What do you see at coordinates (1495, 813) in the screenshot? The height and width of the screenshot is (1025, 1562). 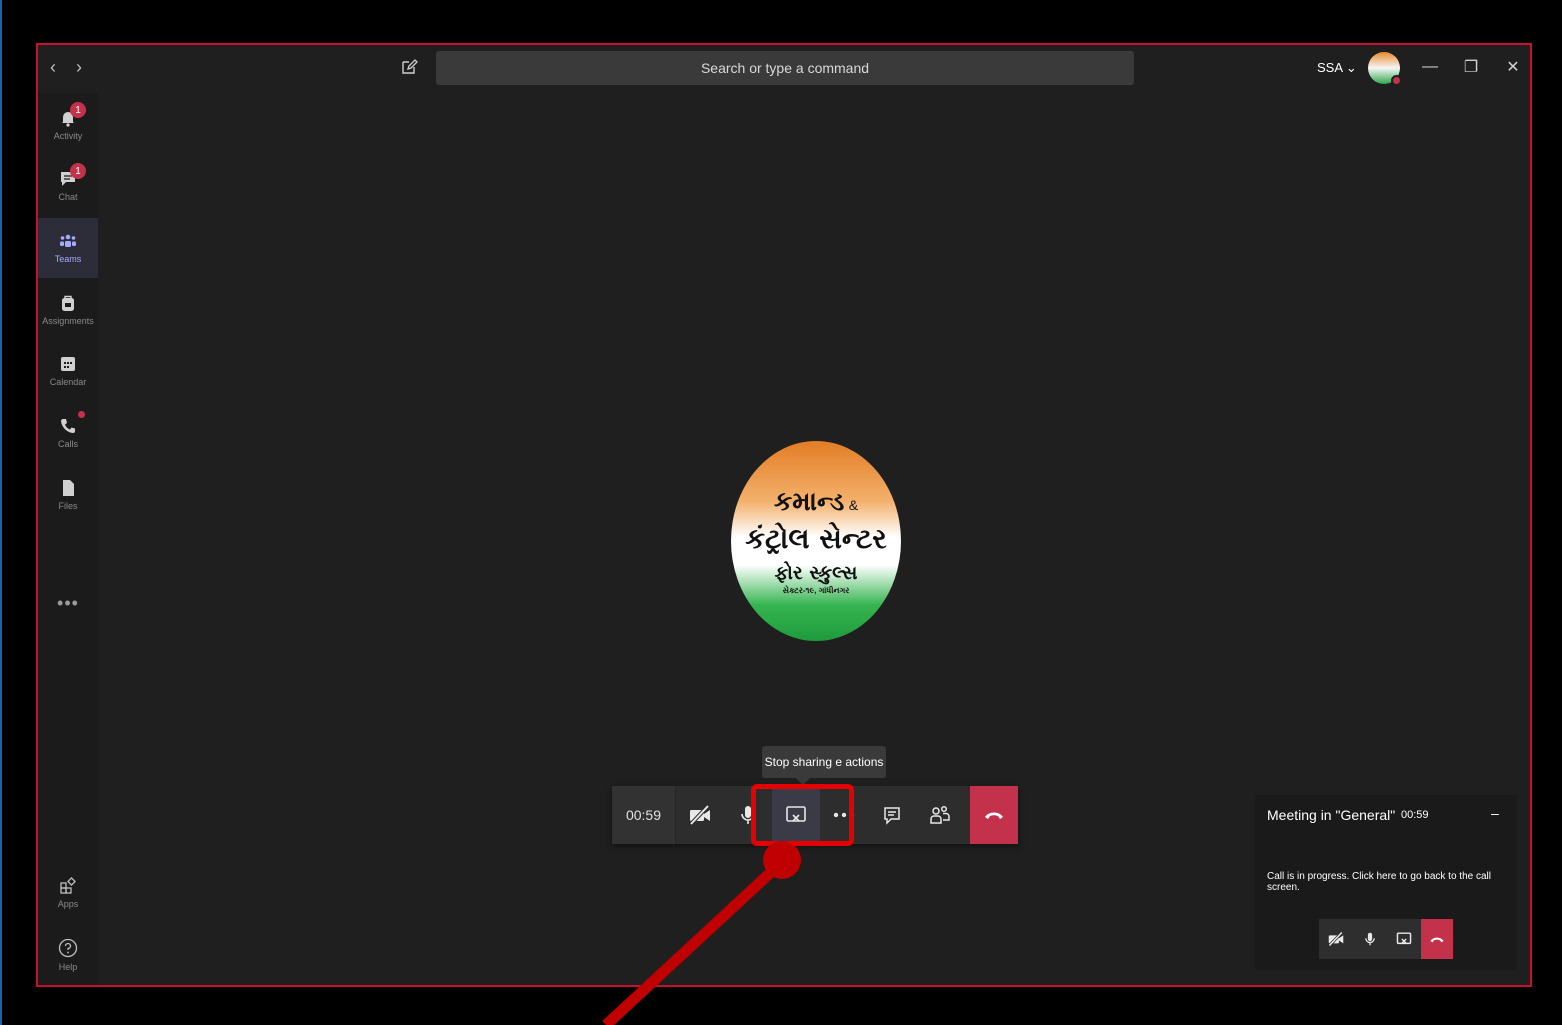 I see `mini-minimize-button: –` at bounding box center [1495, 813].